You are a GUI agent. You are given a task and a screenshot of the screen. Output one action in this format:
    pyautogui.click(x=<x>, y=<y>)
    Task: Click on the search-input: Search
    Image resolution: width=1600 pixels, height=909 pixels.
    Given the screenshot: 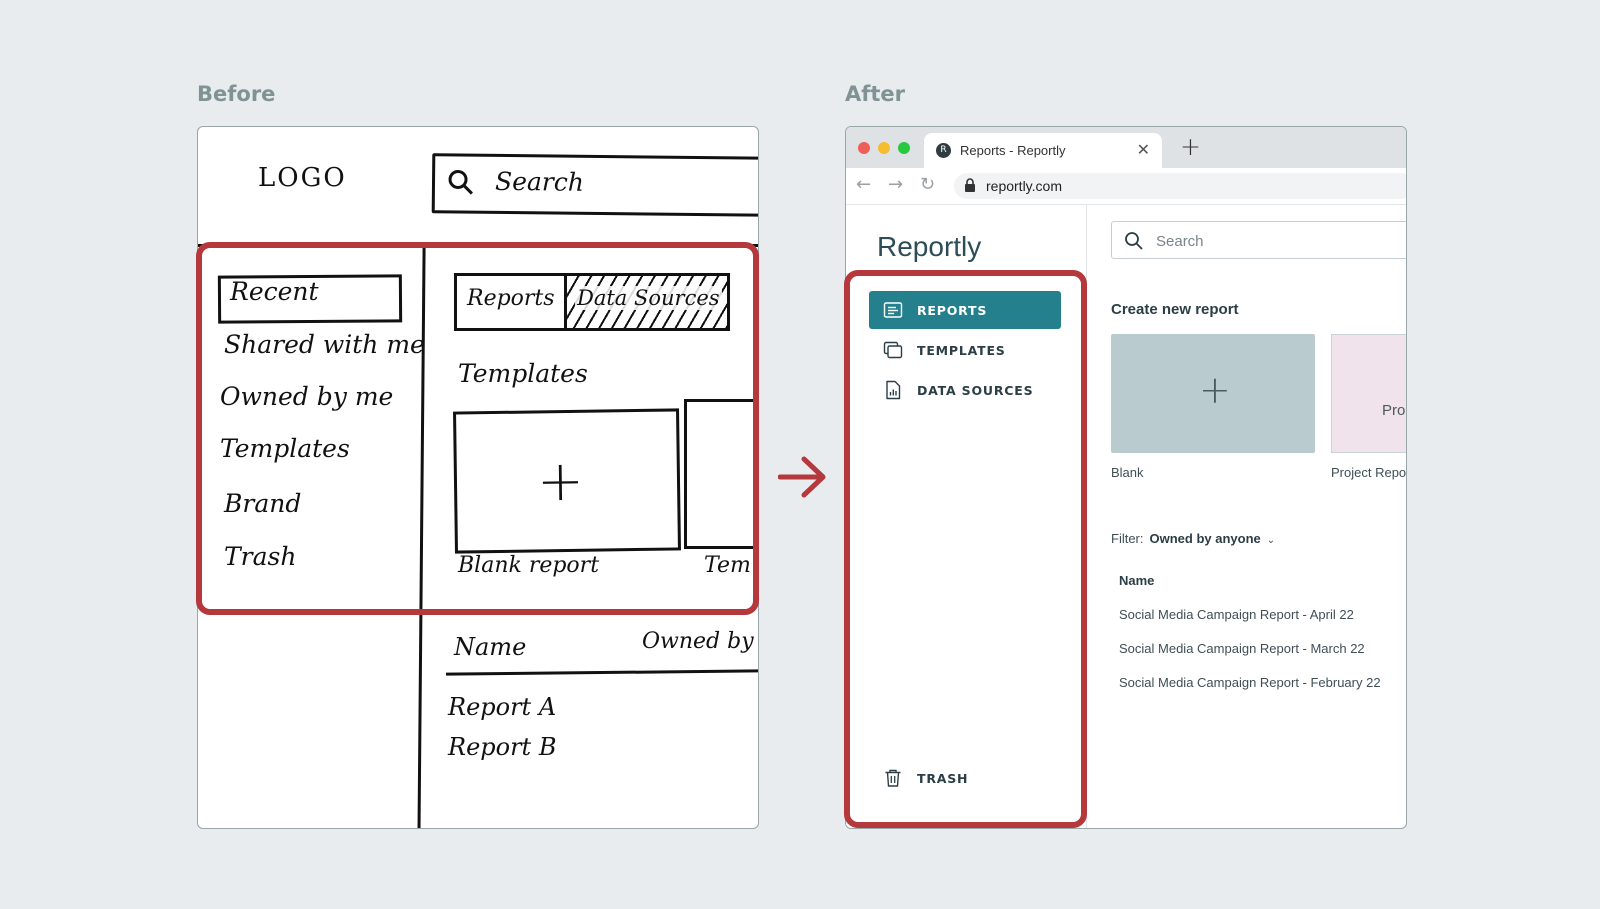 What is the action you would take?
    pyautogui.click(x=1258, y=240)
    